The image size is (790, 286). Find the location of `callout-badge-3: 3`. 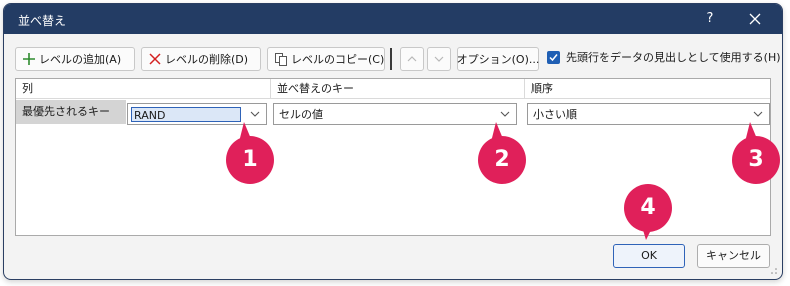

callout-badge-3: 3 is located at coordinates (756, 160).